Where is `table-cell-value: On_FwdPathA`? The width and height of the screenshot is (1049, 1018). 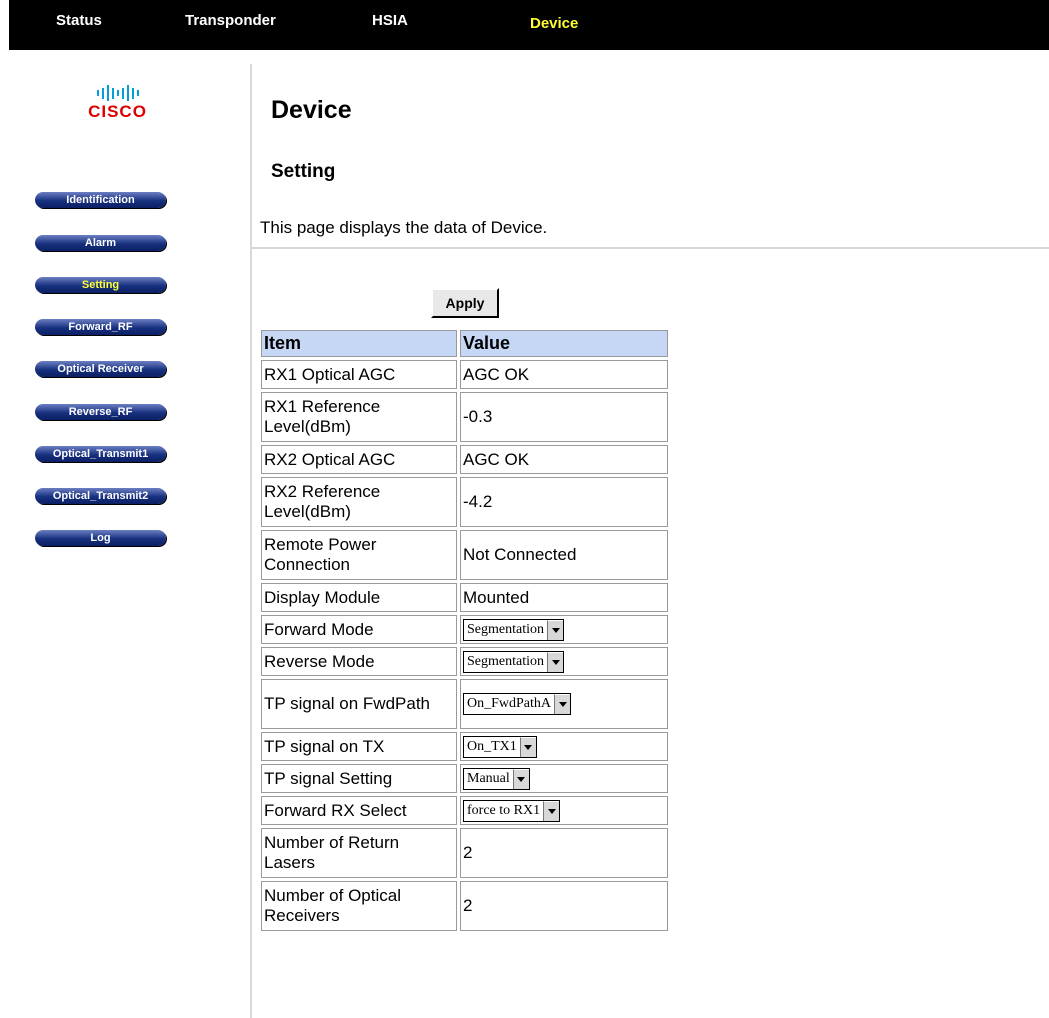 table-cell-value: On_FwdPathA is located at coordinates (564, 704).